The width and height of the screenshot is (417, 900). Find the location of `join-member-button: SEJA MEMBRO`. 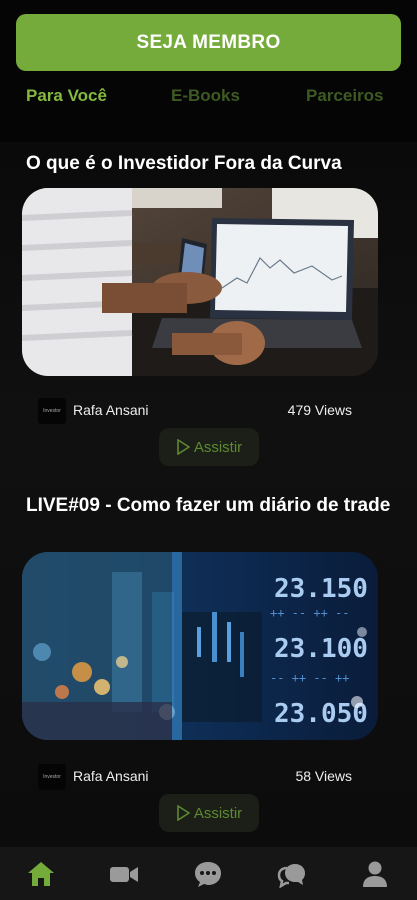

join-member-button: SEJA MEMBRO is located at coordinates (208, 42).